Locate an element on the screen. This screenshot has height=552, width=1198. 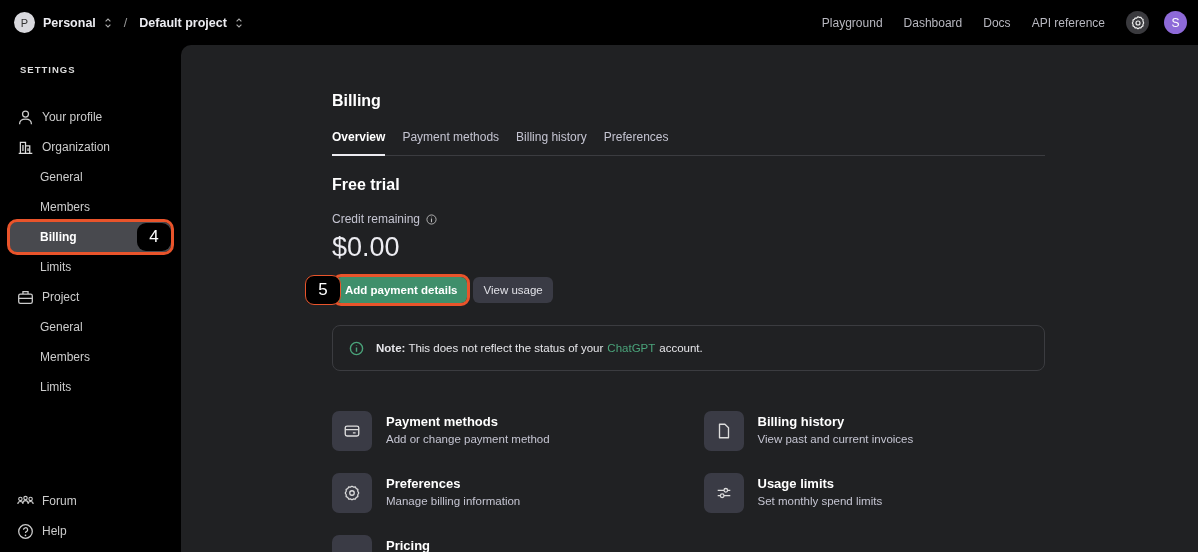
gear-icon is located at coordinates (352, 493).